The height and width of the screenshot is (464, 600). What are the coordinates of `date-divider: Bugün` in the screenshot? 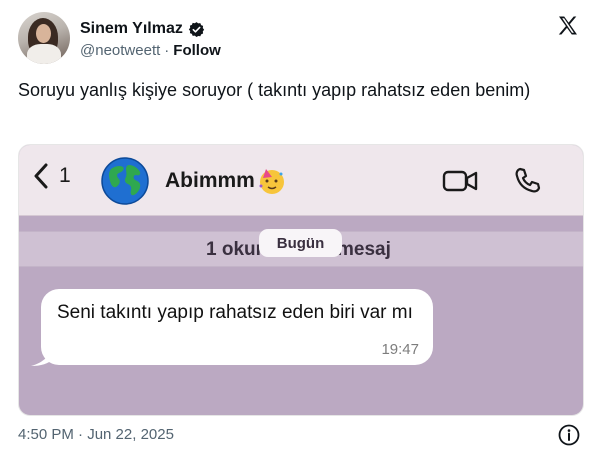 It's located at (300, 243).